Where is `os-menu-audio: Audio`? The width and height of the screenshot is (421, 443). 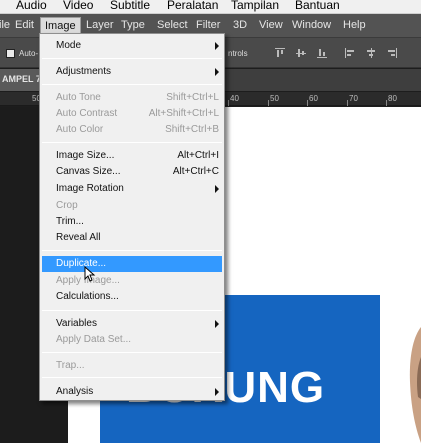
os-menu-audio: Audio is located at coordinates (31, 6).